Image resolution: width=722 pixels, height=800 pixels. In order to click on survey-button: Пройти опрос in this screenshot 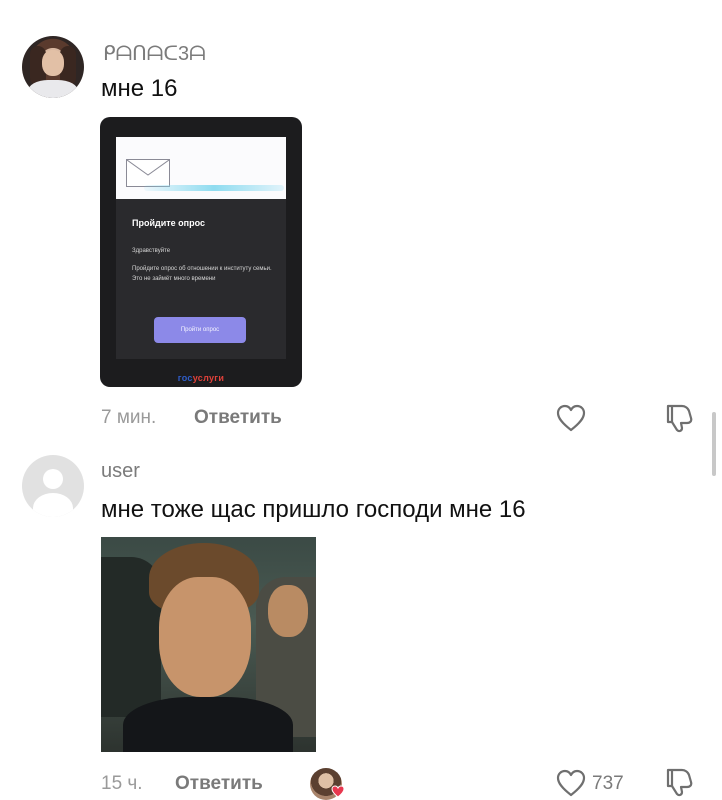, I will do `click(200, 330)`.